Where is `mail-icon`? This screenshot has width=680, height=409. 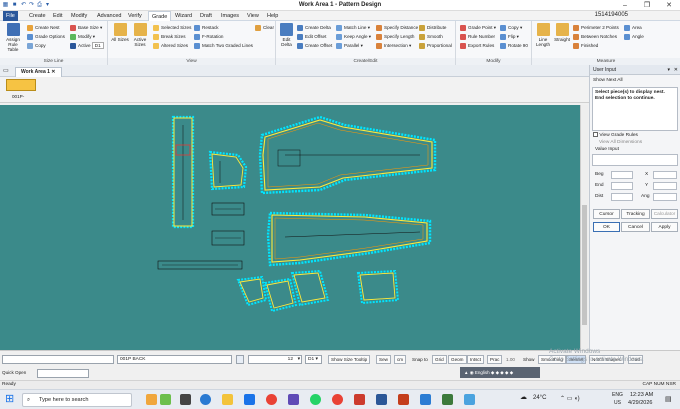
mail-icon is located at coordinates (249, 399).